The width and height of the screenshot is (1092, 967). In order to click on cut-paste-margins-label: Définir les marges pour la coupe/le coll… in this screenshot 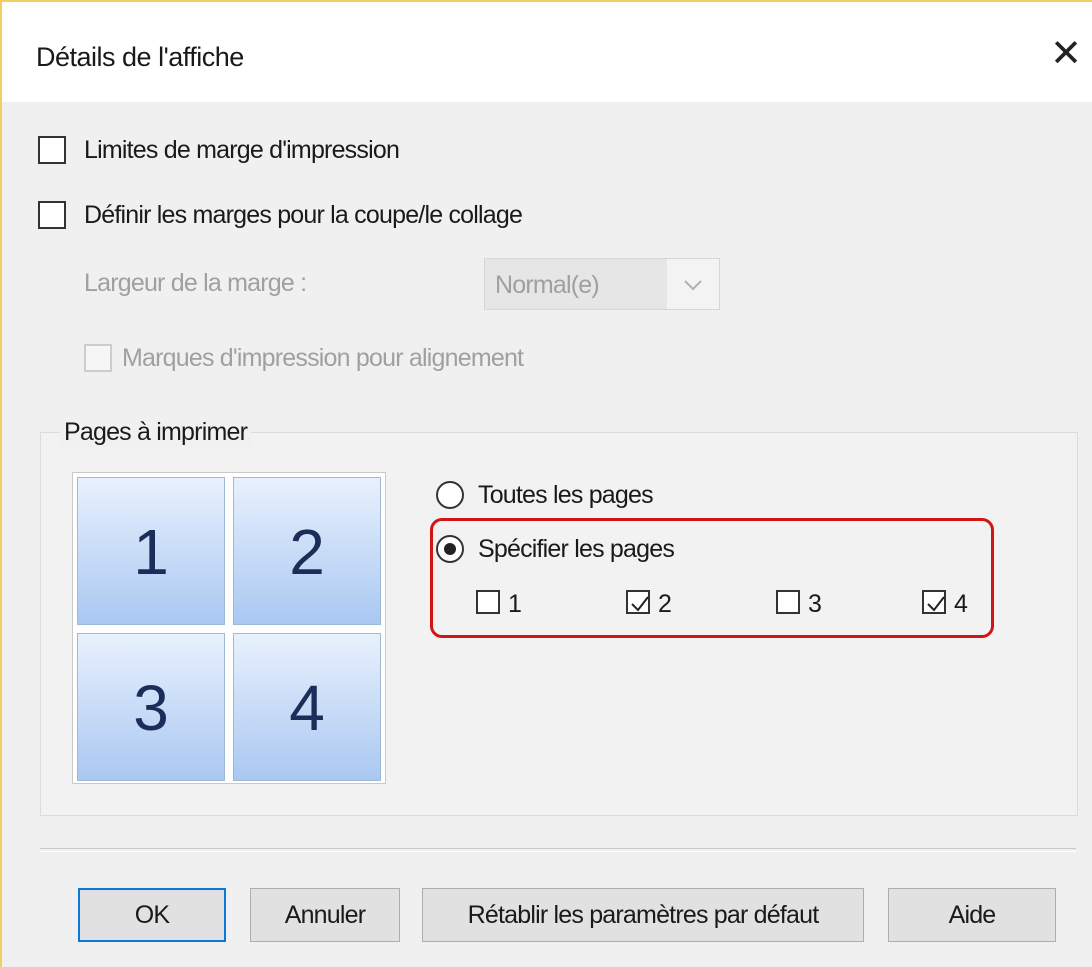, I will do `click(303, 215)`.